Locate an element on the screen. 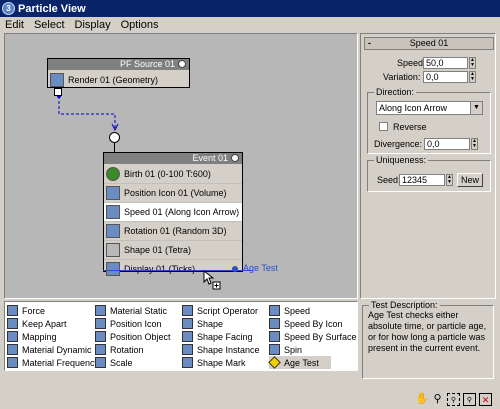  depot-item-label: Material Dynamic is located at coordinates (57, 349).